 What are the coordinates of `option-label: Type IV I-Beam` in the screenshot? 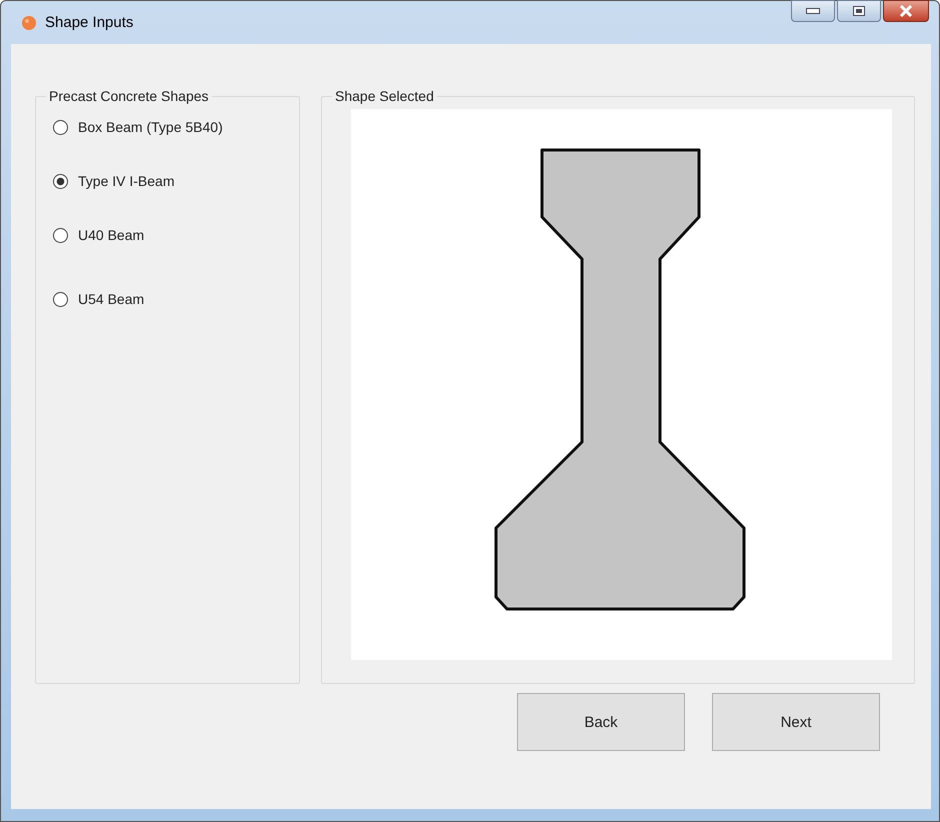 It's located at (126, 181).